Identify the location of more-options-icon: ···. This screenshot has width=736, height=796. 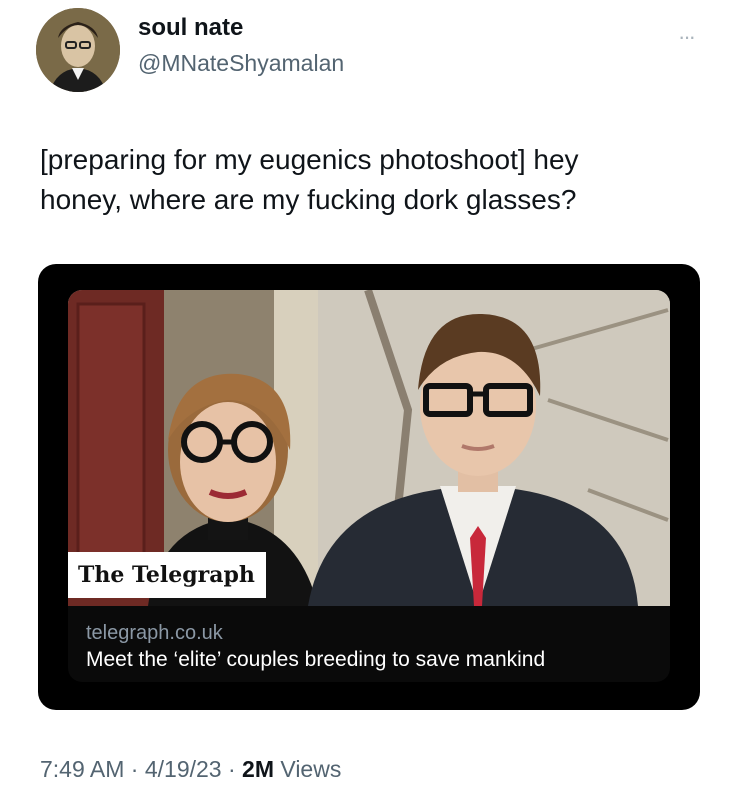
(687, 37).